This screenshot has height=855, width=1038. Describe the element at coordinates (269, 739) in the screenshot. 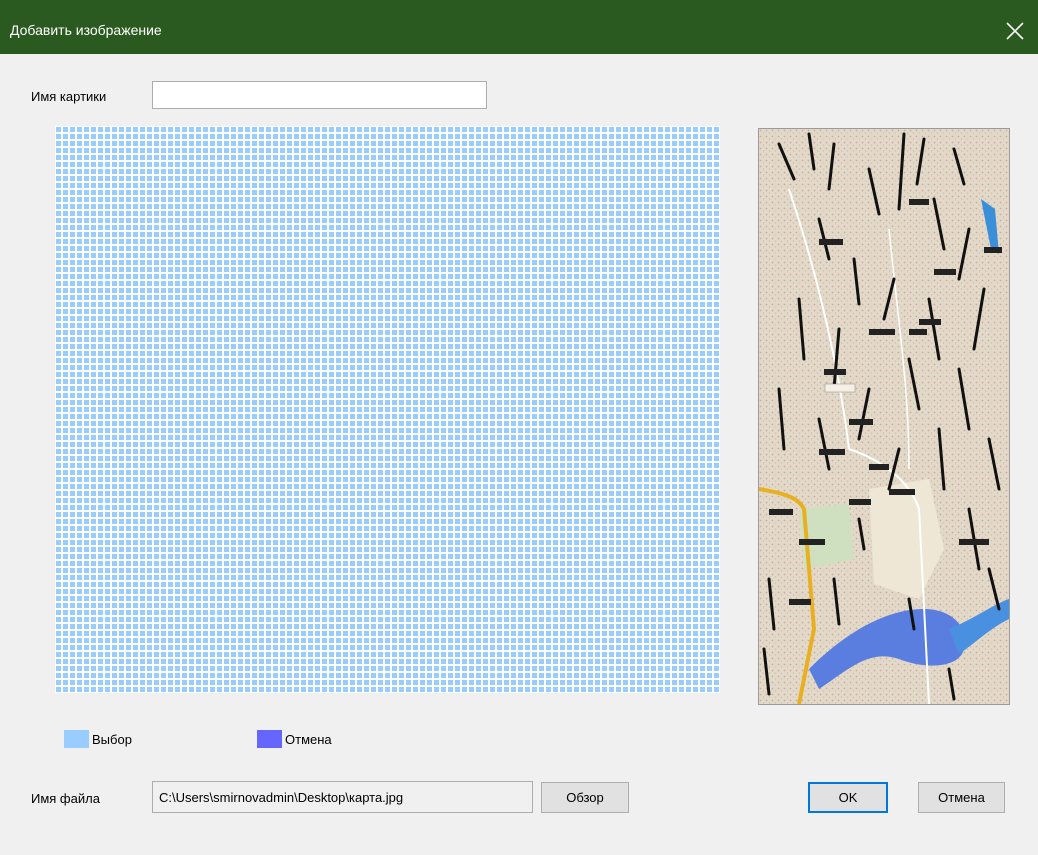

I see `legend-cancel-swatch` at that location.